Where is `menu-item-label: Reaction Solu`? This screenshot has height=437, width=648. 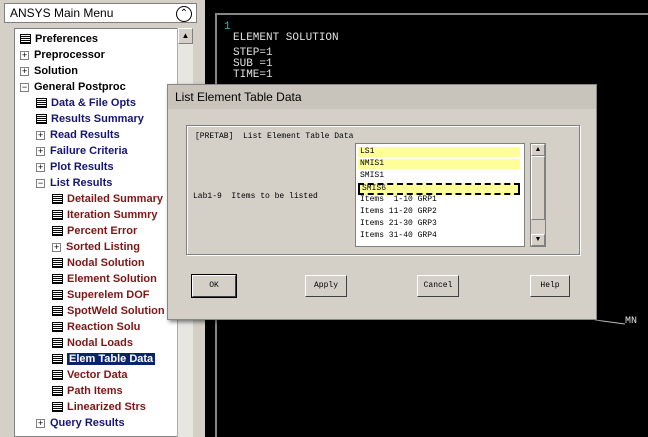
menu-item-label: Reaction Solu is located at coordinates (104, 327).